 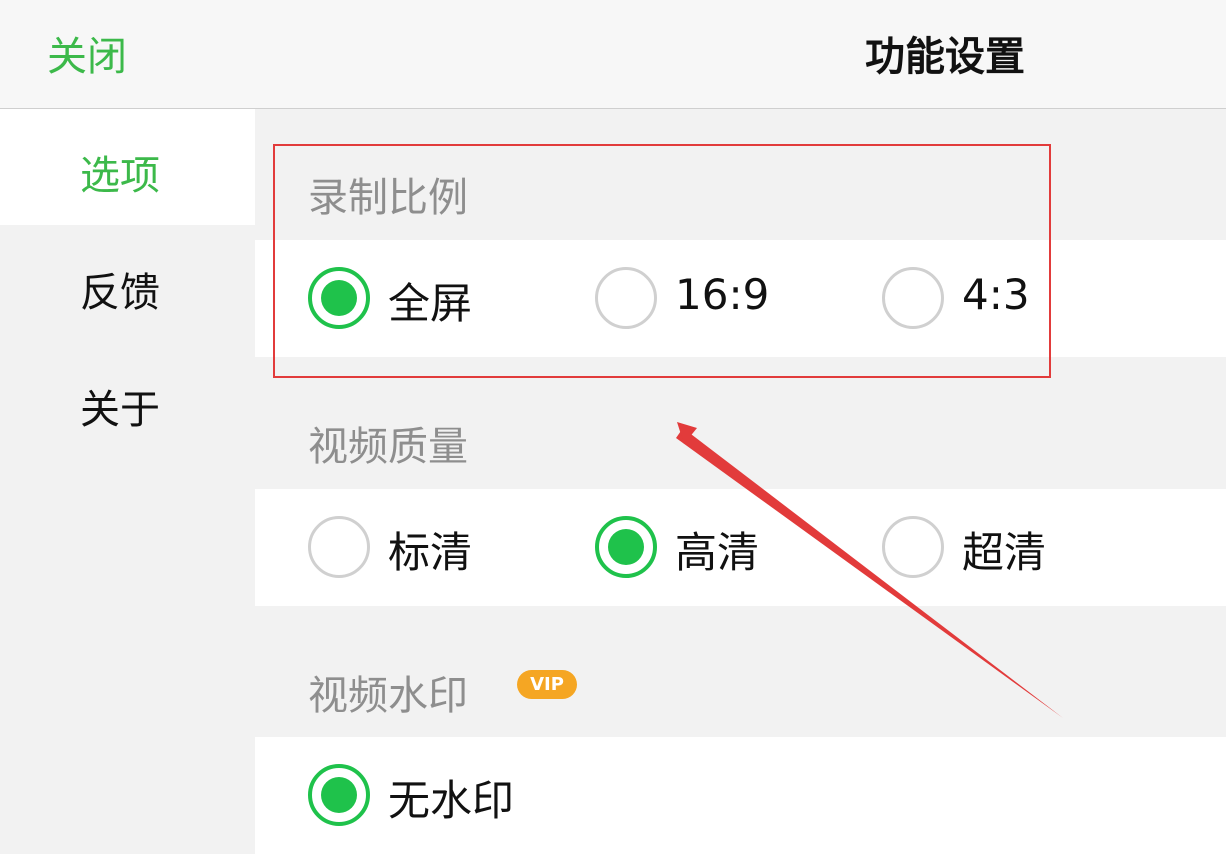 I want to click on section-label-record-ratio: 录制比例, so click(x=388, y=198).